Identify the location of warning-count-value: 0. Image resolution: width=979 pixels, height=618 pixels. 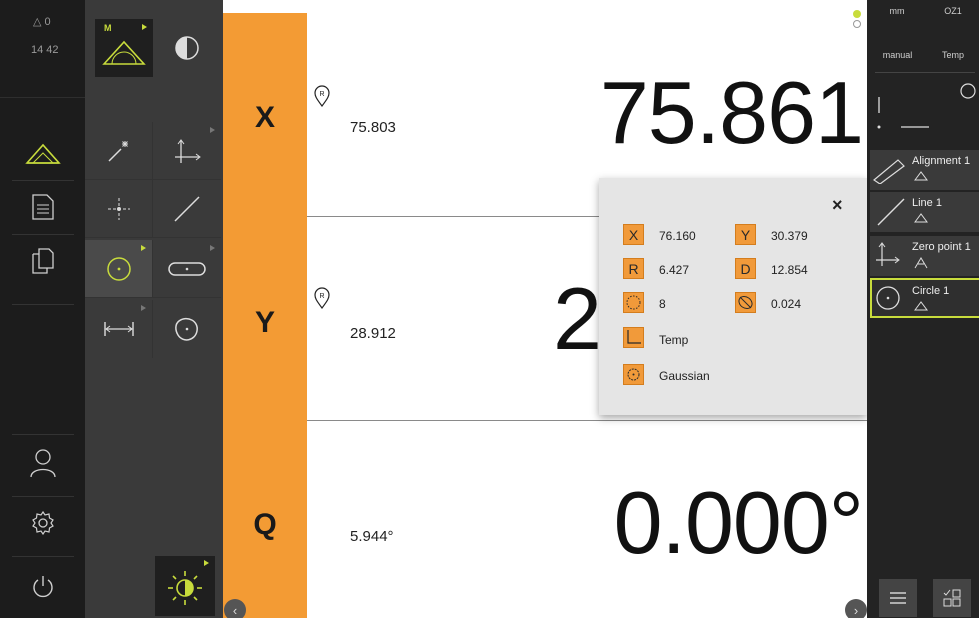
(47, 22).